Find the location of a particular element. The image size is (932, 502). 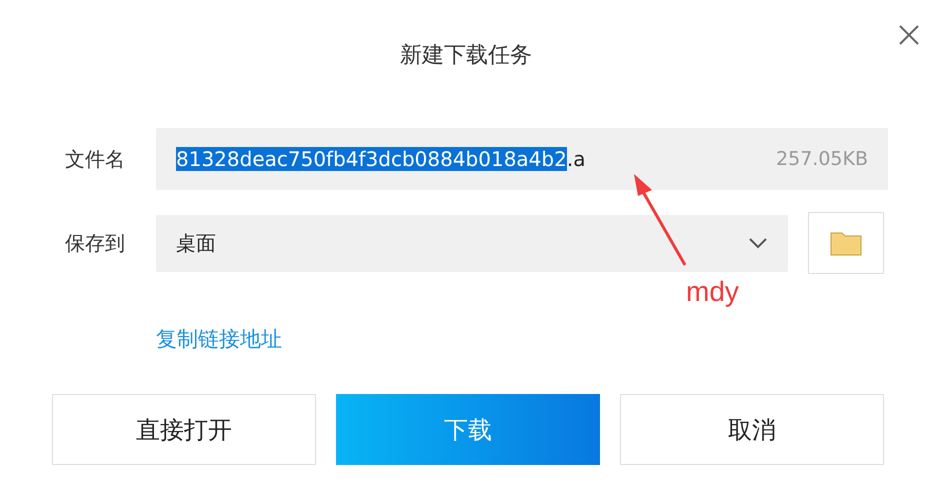

caret-icon is located at coordinates (758, 243).